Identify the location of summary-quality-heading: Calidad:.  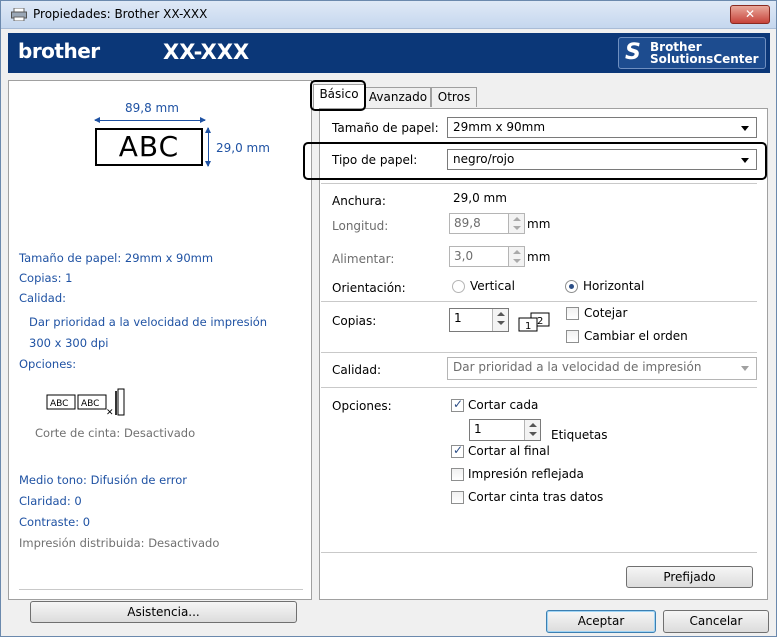
(42, 298).